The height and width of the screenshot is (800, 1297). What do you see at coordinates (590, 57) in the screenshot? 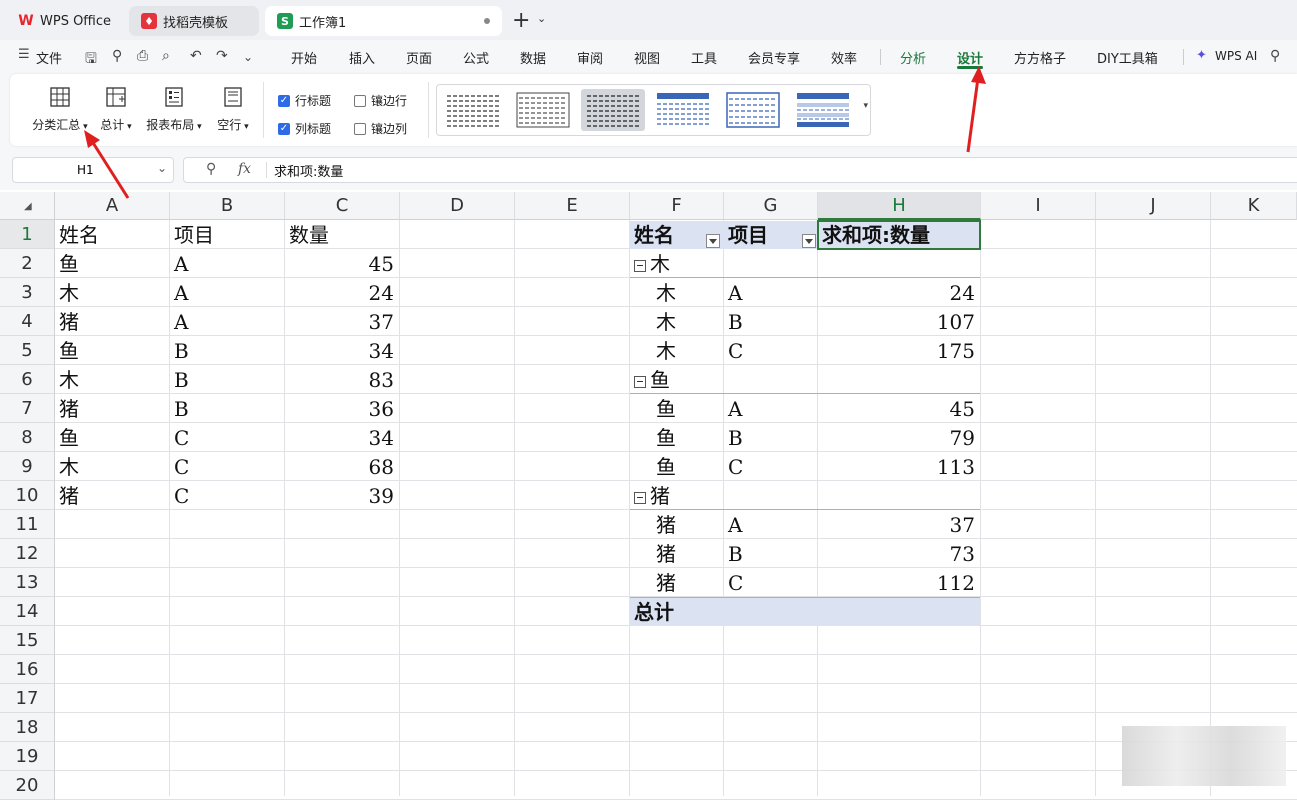
I see `menu-review: 审阅` at bounding box center [590, 57].